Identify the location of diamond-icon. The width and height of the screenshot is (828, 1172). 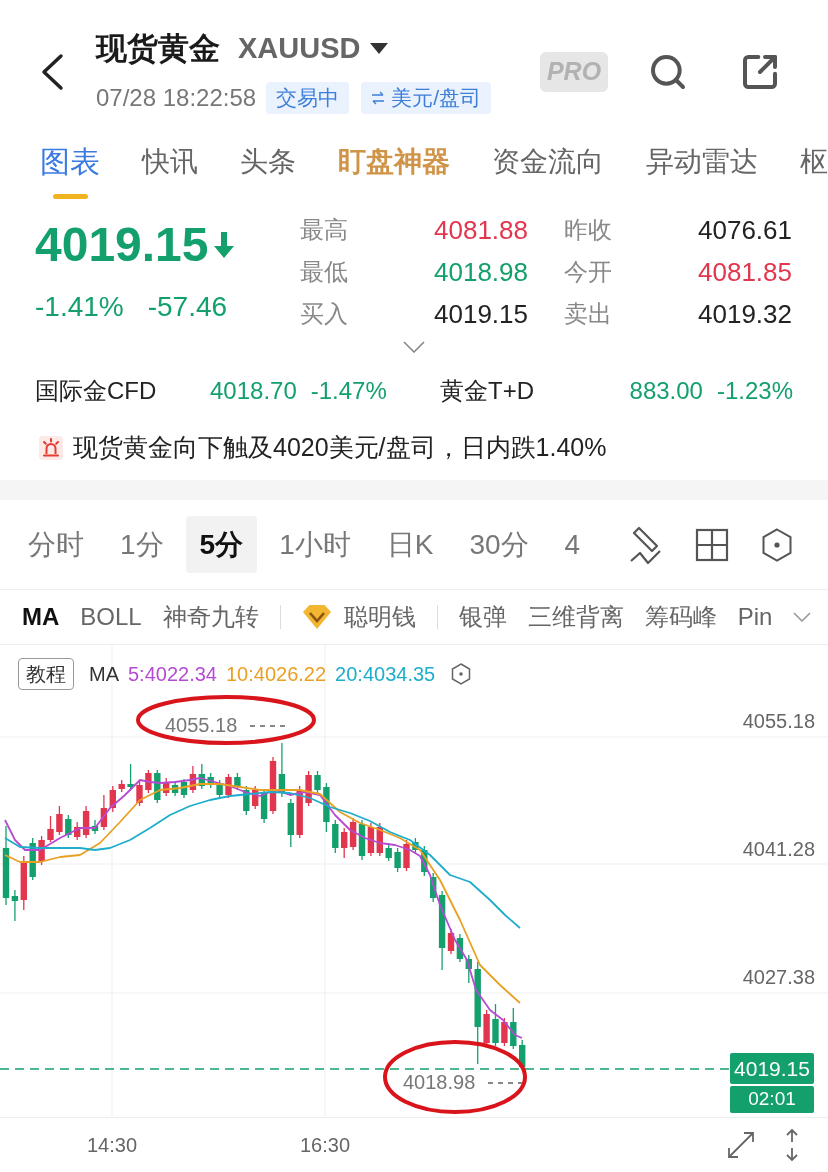
(316, 617).